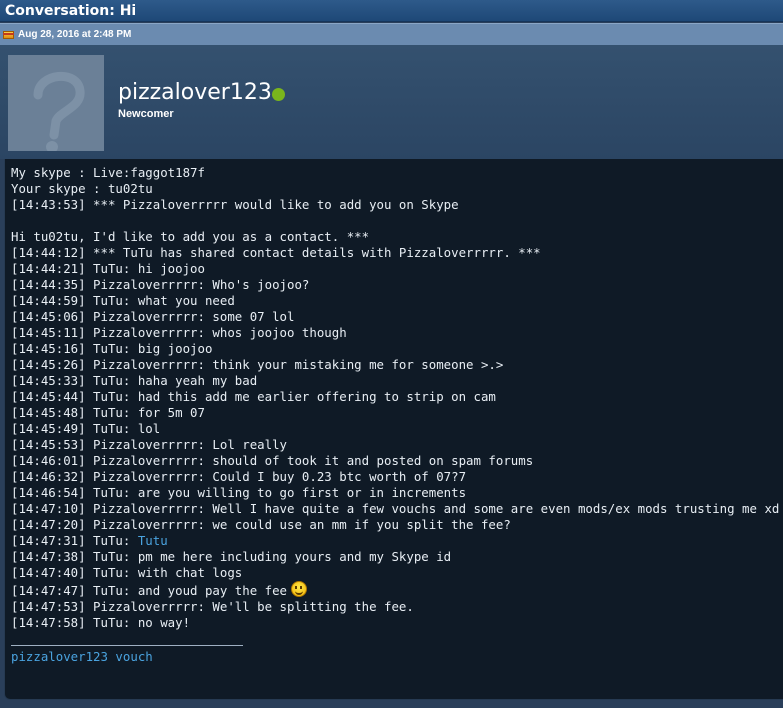 The width and height of the screenshot is (783, 708). Describe the element at coordinates (395, 590) in the screenshot. I see `message-line: [14:47:47] TuTu: and youd pay the fee` at that location.